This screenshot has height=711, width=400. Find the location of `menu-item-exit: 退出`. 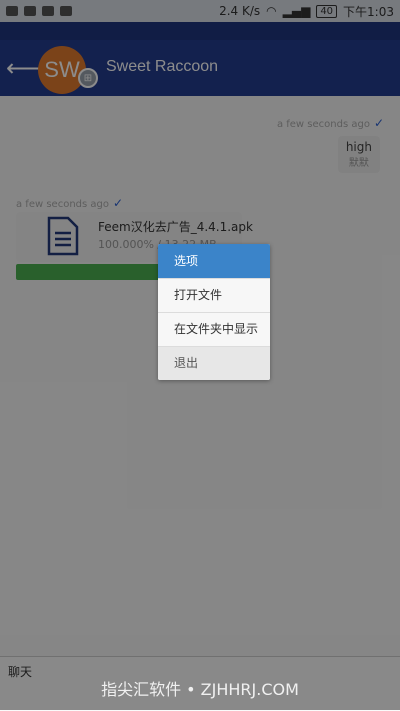

menu-item-exit: 退出 is located at coordinates (214, 363).